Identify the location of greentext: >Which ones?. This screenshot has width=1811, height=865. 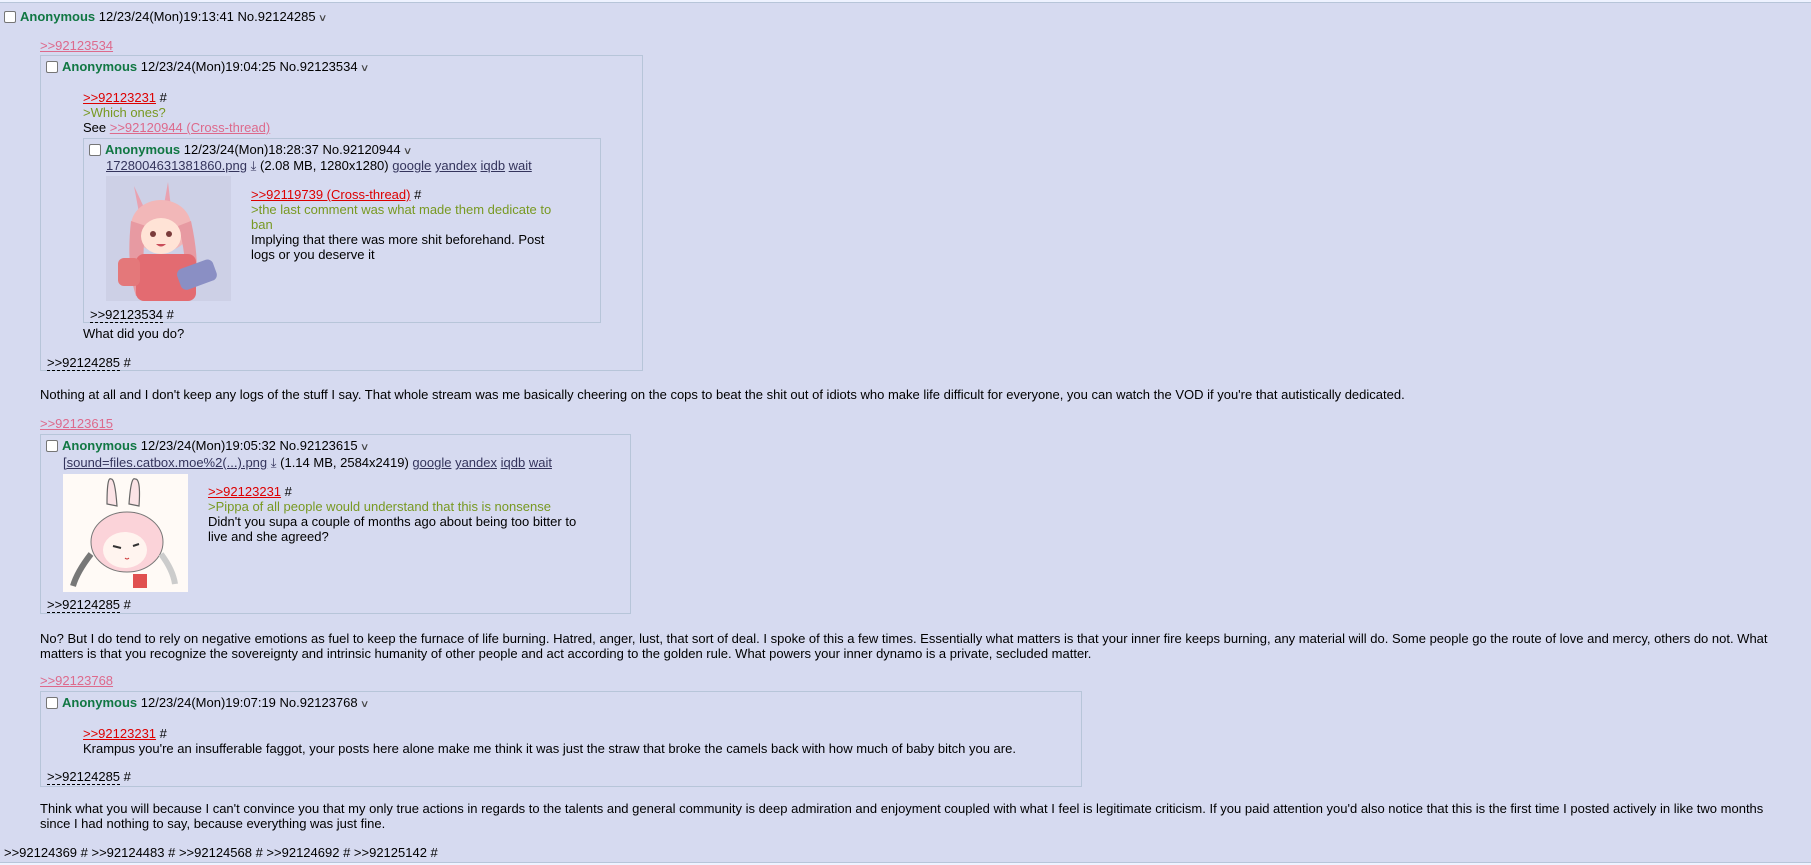
(124, 112).